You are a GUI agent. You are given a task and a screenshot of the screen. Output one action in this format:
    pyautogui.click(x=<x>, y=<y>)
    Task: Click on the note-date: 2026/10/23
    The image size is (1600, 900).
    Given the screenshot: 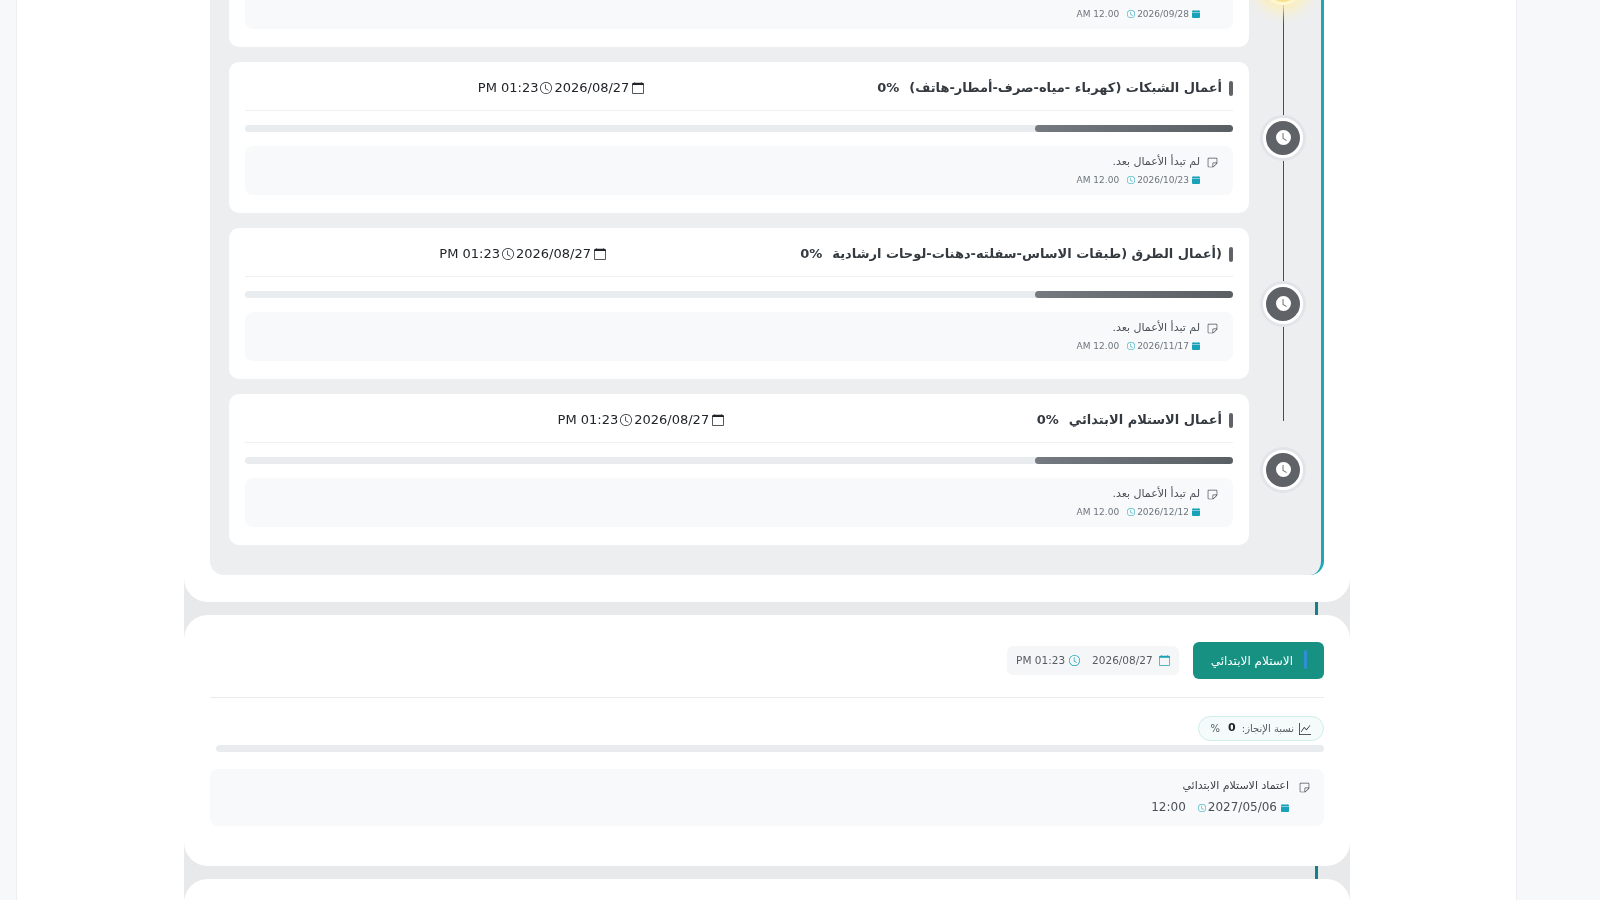 What is the action you would take?
    pyautogui.click(x=1163, y=180)
    